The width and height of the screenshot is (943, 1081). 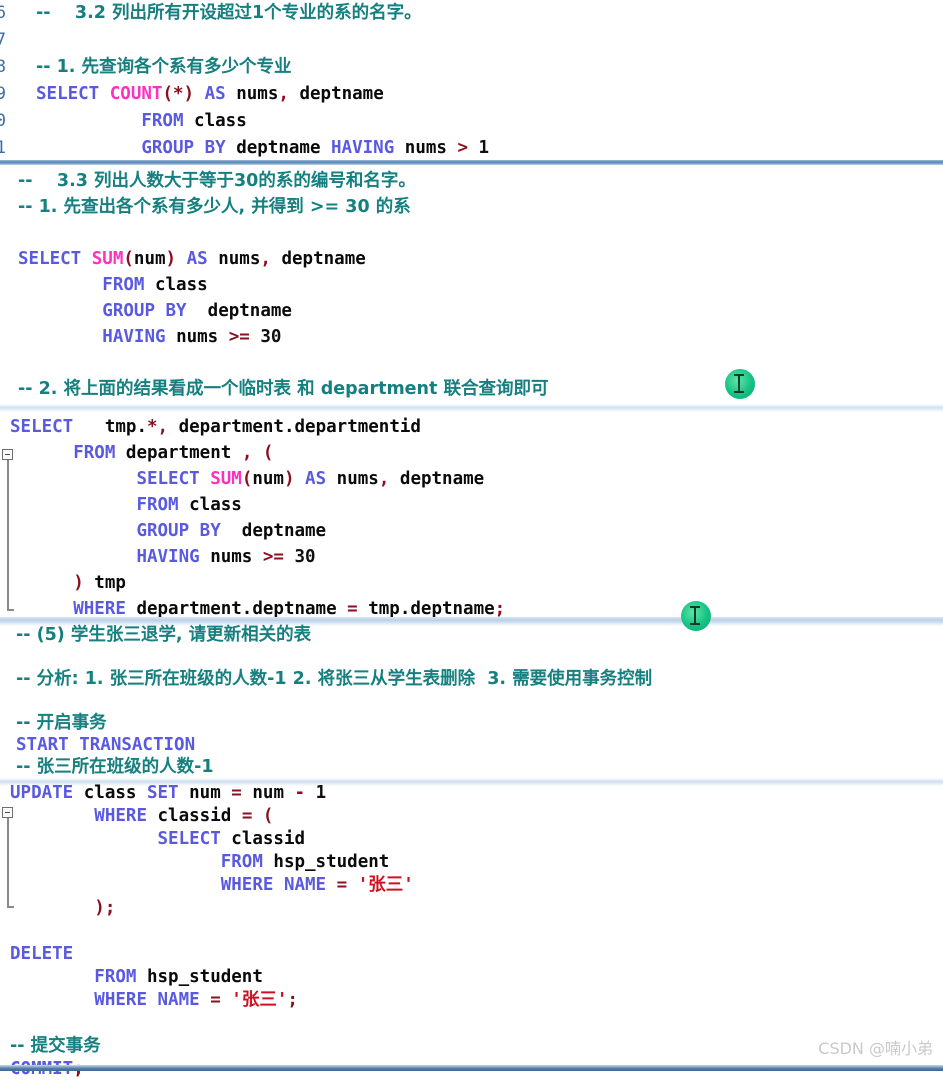 What do you see at coordinates (471, 908) in the screenshot?
I see `code-line: );` at bounding box center [471, 908].